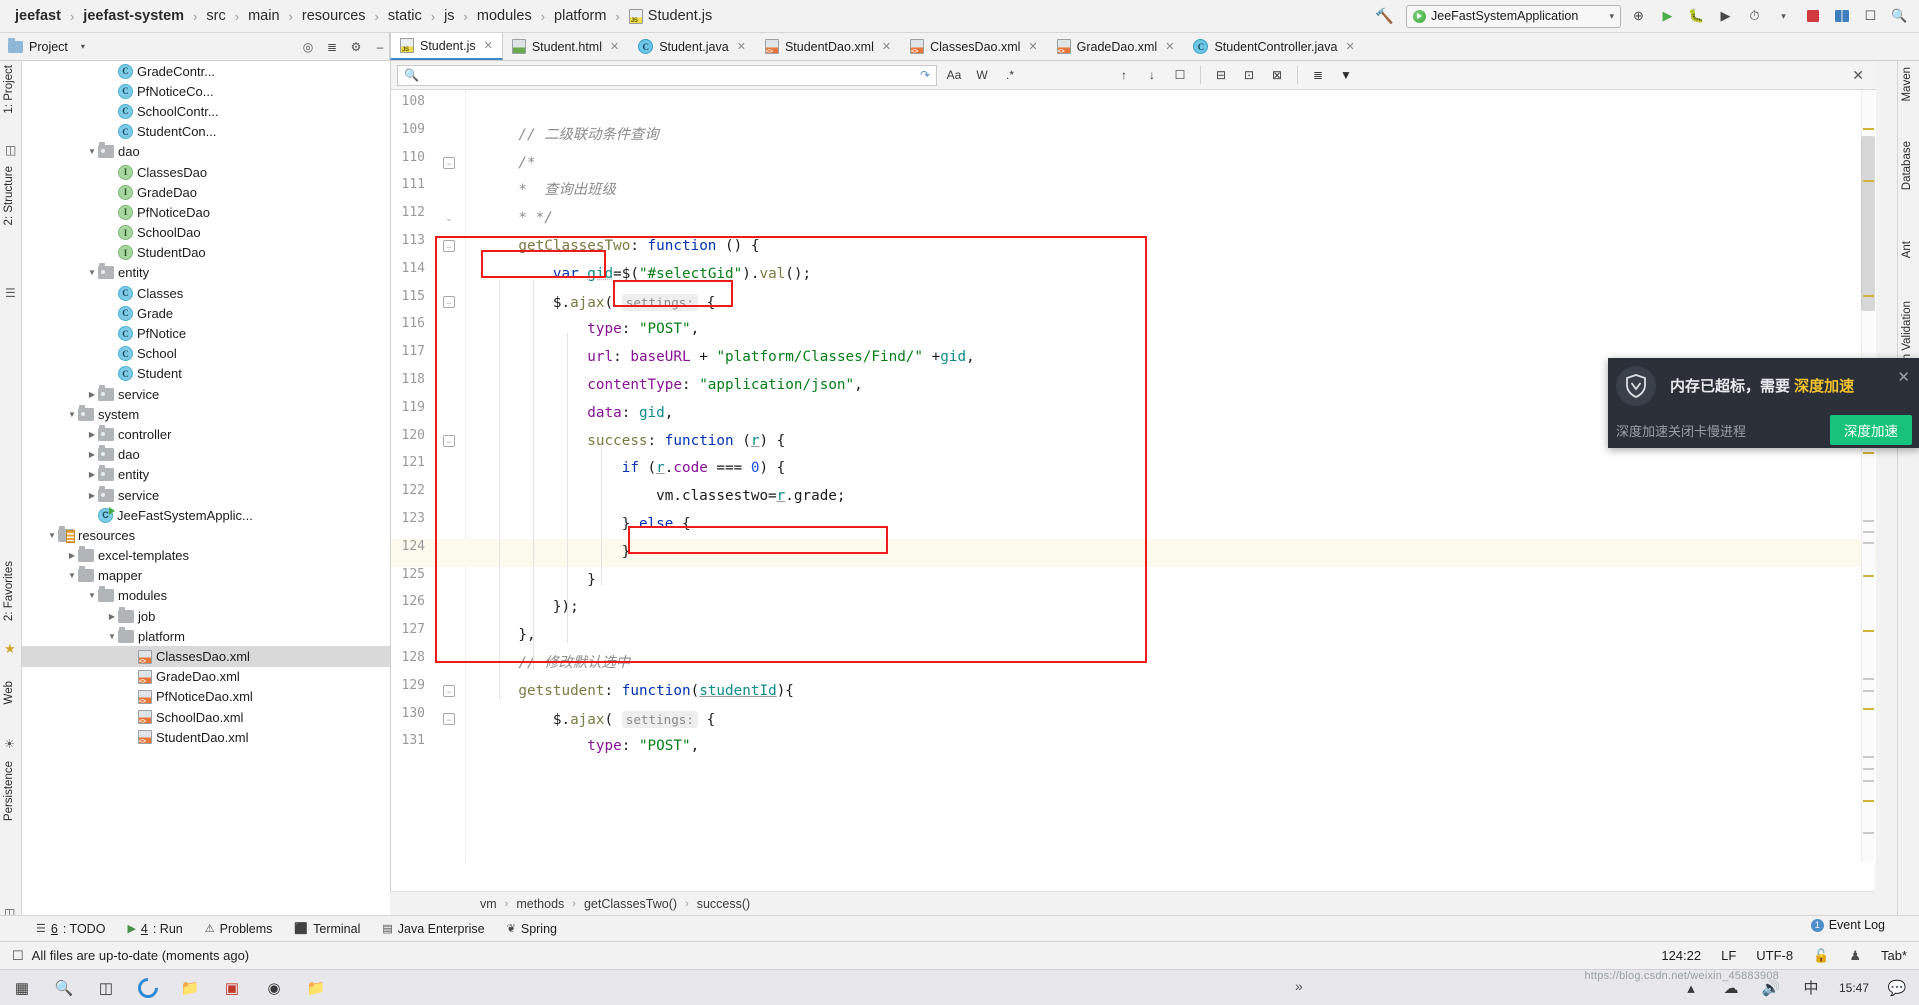  What do you see at coordinates (206, 535) in the screenshot?
I see `tree-row: ▼ resources` at bounding box center [206, 535].